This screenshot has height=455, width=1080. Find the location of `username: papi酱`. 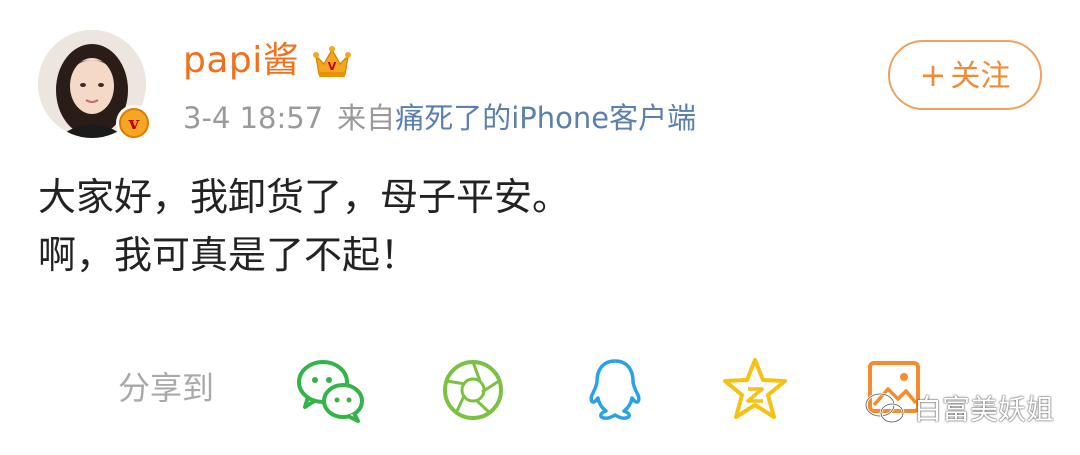

username: papi酱 is located at coordinates (241, 61).